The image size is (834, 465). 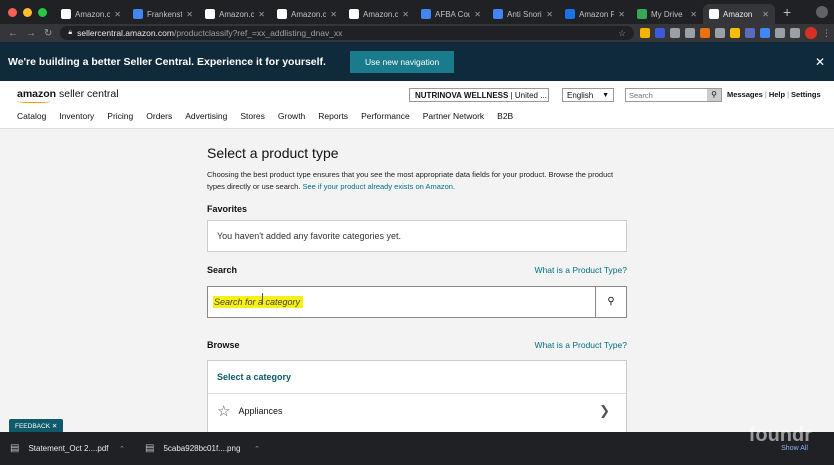 I want to click on tab-label: My Drive, so click(x=667, y=14).